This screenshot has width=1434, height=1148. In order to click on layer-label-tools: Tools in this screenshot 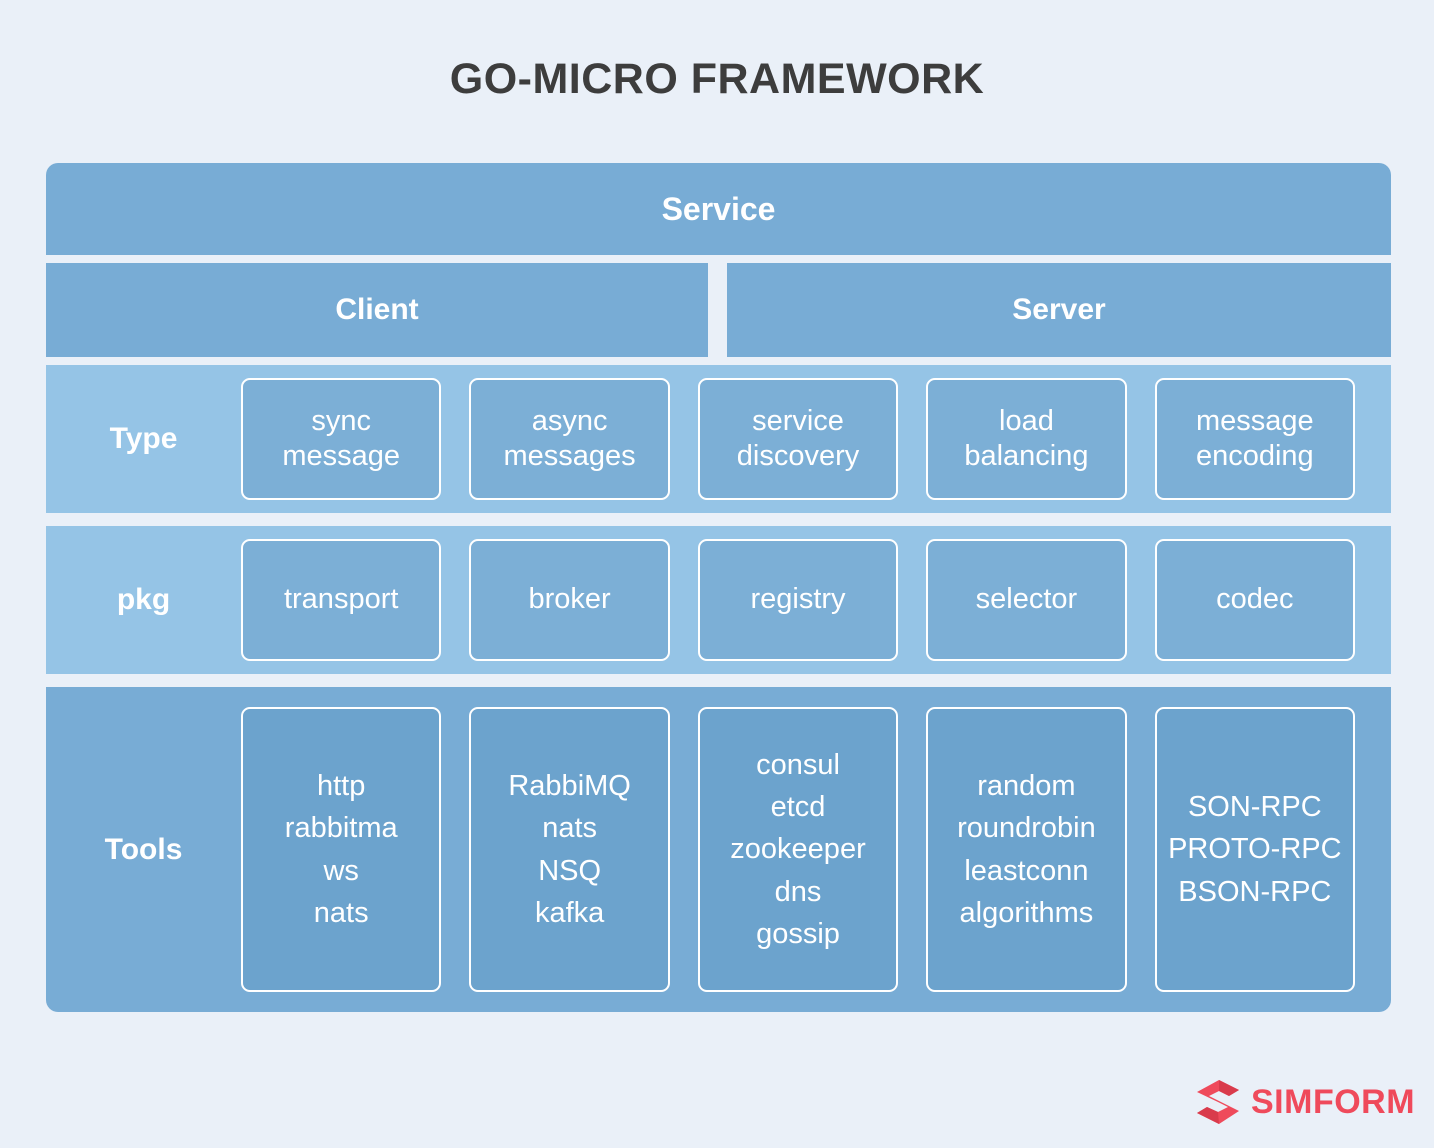, I will do `click(143, 849)`.